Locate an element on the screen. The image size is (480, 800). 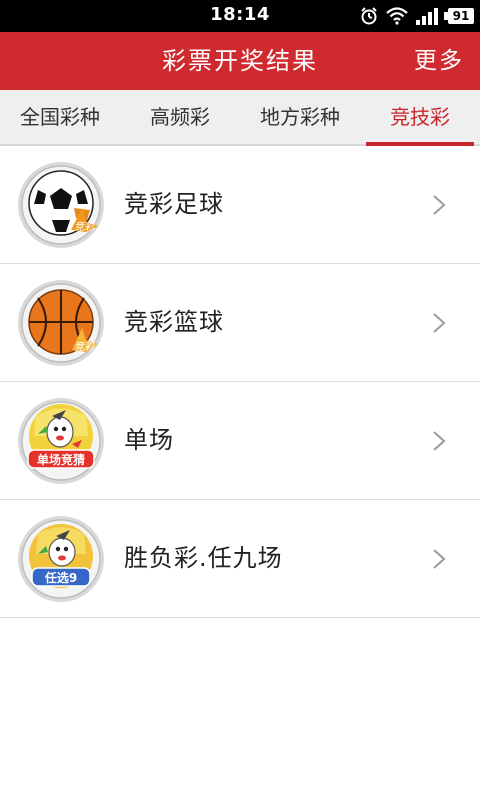
status-icons: 91 is located at coordinates (417, 16).